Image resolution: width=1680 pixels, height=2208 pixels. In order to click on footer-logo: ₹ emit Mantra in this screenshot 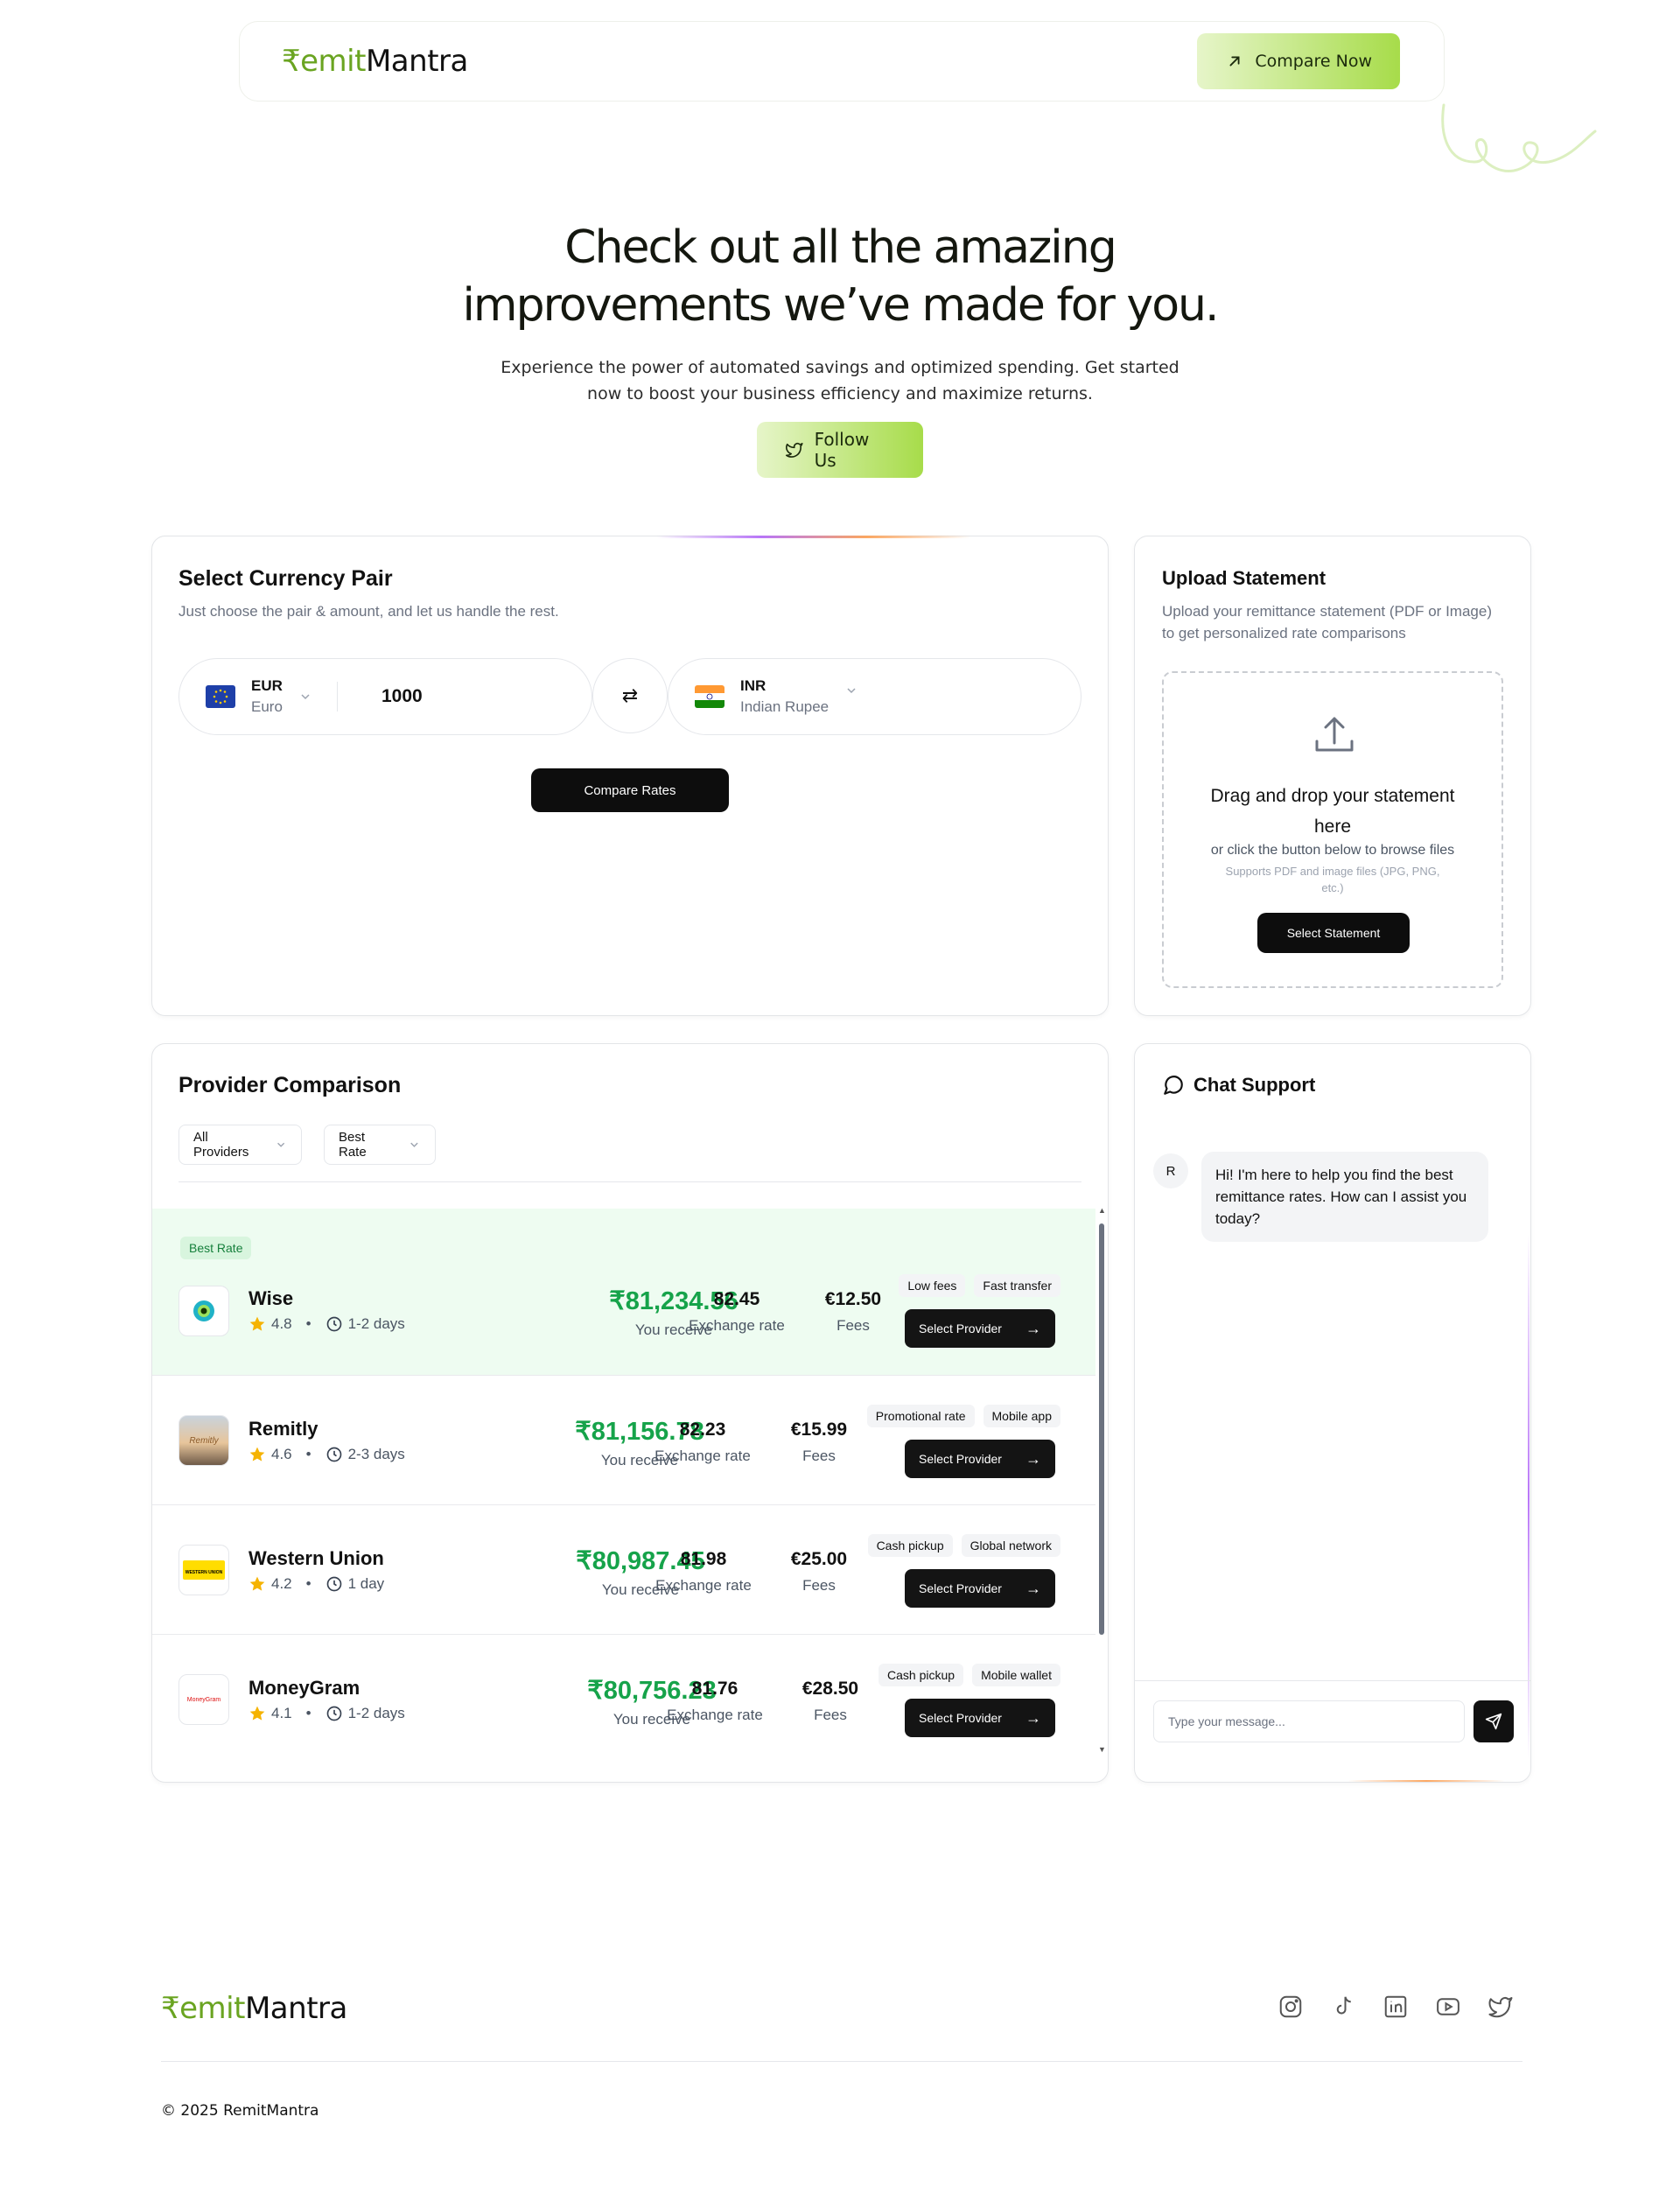, I will do `click(254, 2008)`.